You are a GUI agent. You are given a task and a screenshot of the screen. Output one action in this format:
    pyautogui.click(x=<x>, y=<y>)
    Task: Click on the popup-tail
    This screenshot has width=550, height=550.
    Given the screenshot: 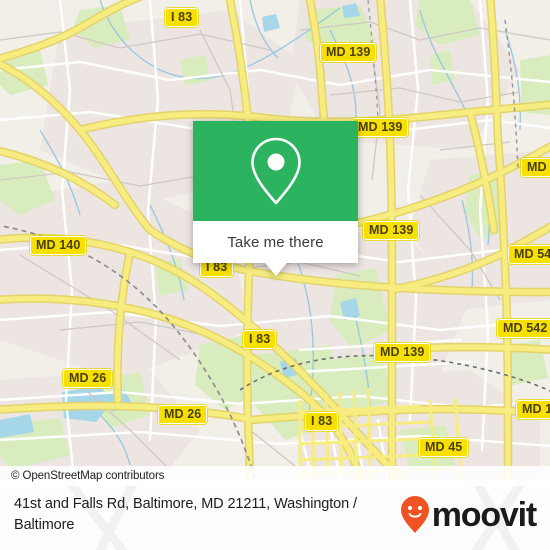 What is the action you would take?
    pyautogui.click(x=275, y=269)
    